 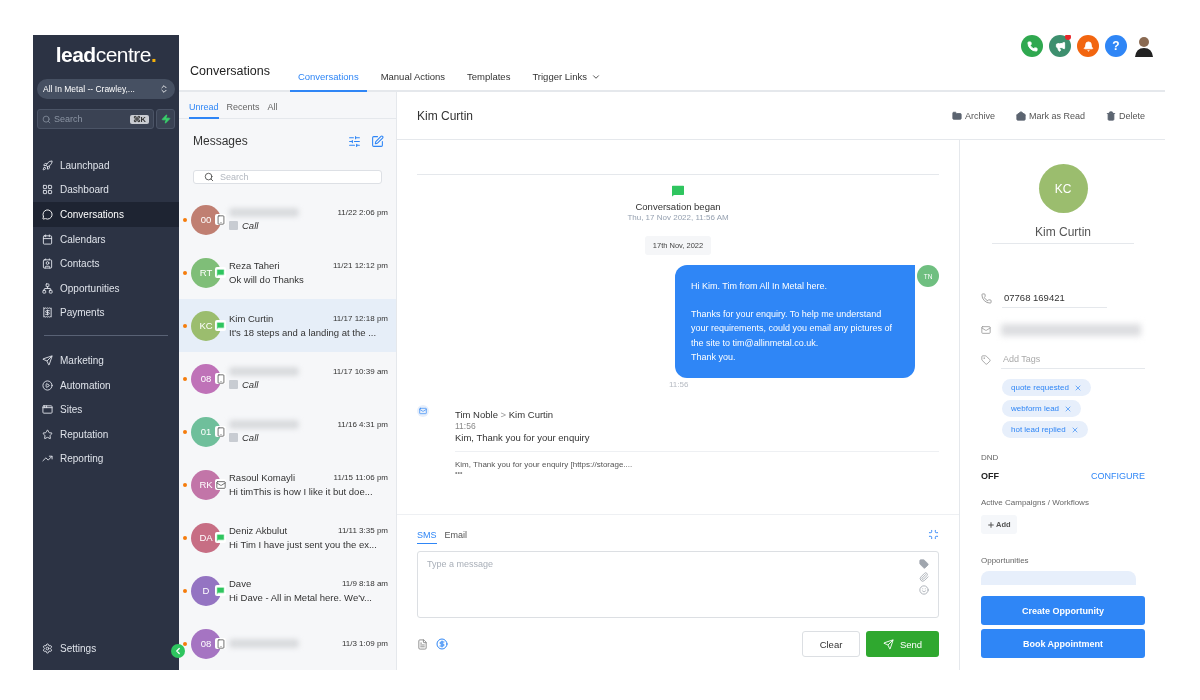 I want to click on toolbar-action: Delete, so click(x=1125, y=115).